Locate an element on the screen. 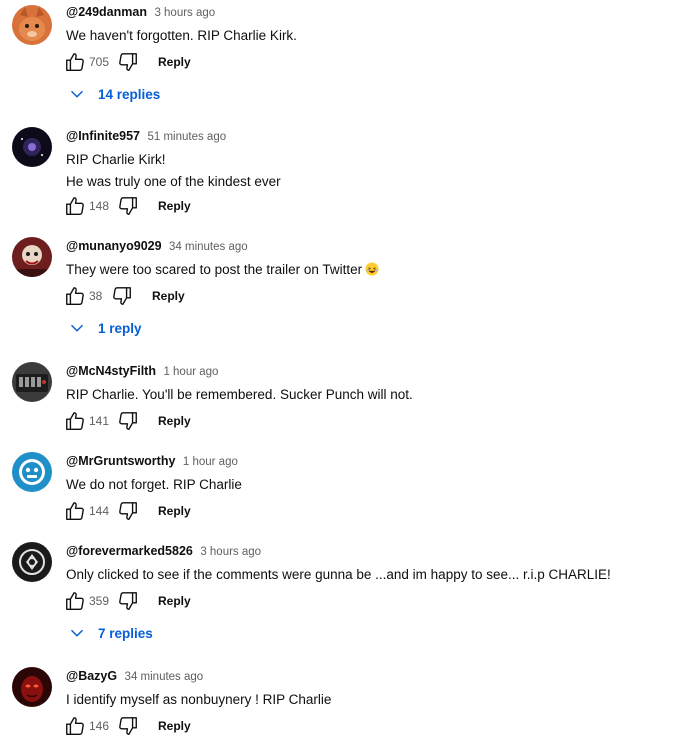  comment-actions: 359 Reply is located at coordinates (127, 601).